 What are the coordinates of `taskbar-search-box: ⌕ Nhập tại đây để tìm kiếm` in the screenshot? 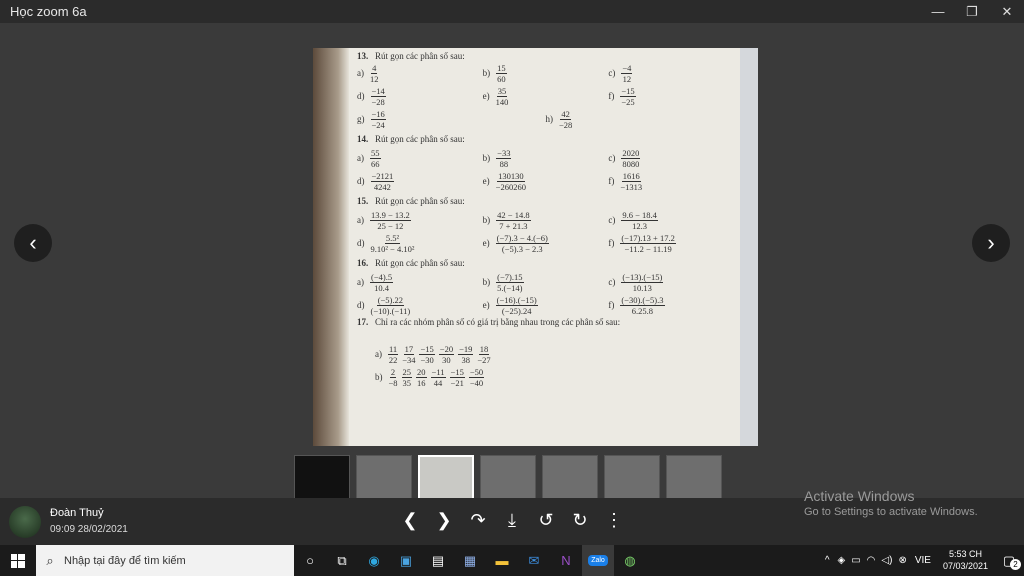 It's located at (165, 560).